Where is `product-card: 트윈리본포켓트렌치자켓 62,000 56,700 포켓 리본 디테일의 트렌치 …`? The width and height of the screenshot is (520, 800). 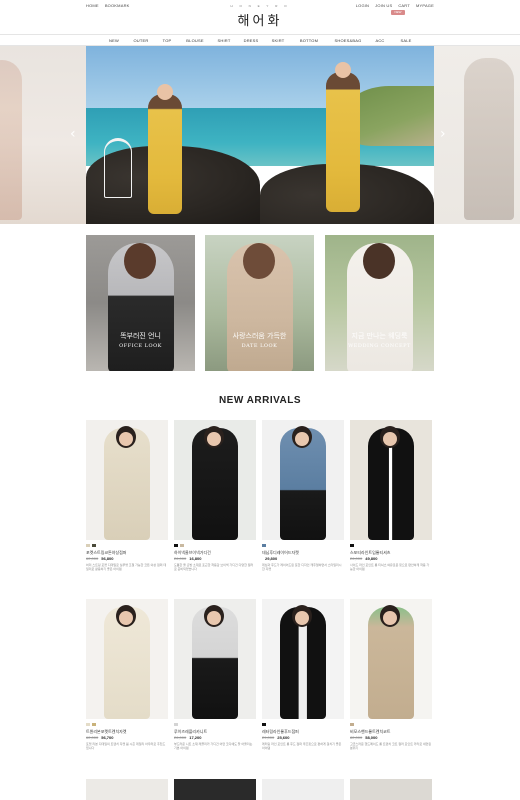 product-card: 트윈리본포켓트렌치자켓 62,000 56,700 포켓 리본 디테일의 트렌치 … is located at coordinates (127, 674).